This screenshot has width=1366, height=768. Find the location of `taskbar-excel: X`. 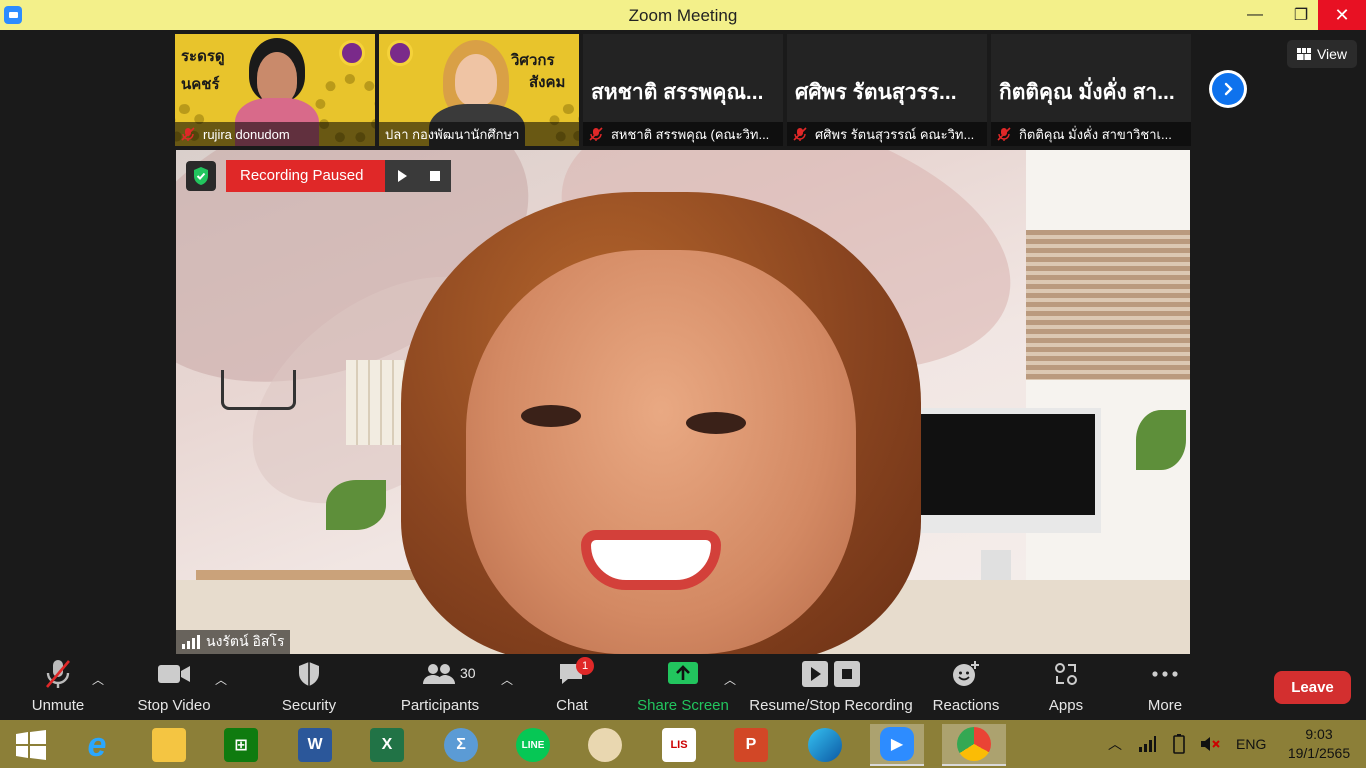

taskbar-excel: X is located at coordinates (387, 745).